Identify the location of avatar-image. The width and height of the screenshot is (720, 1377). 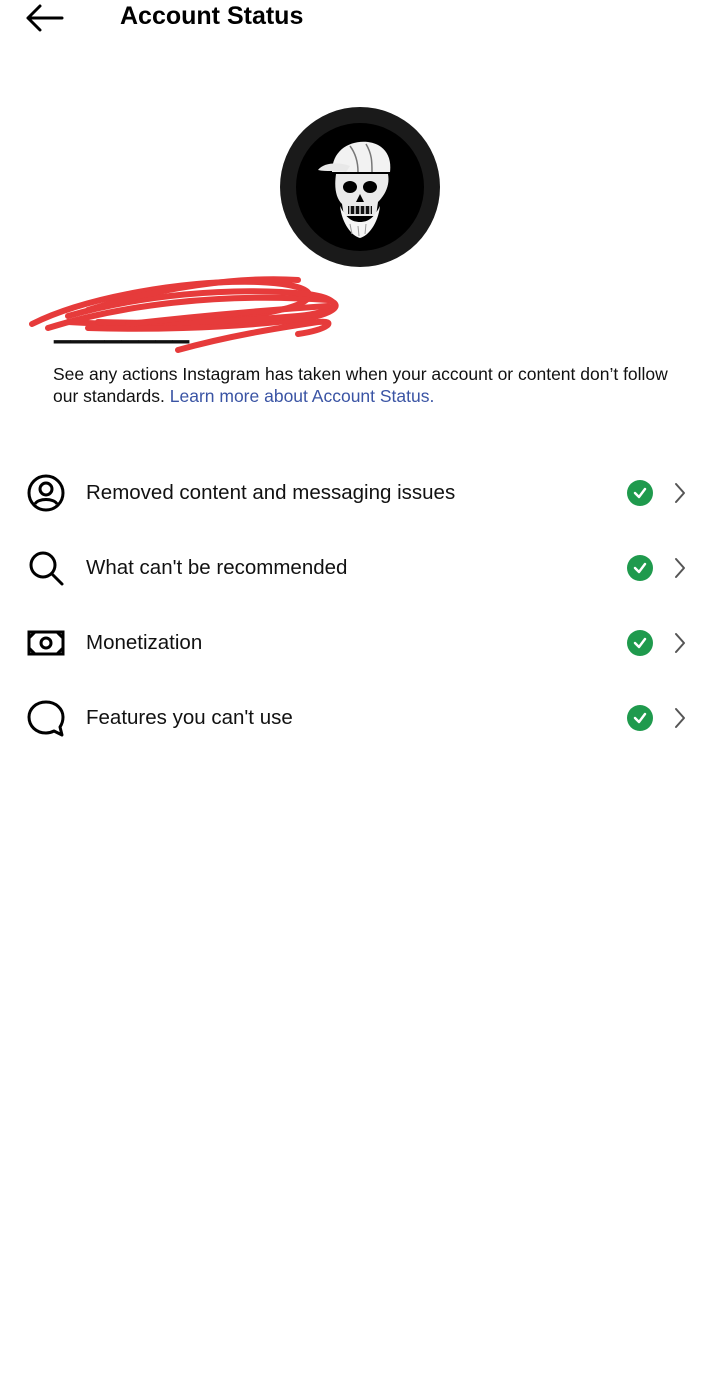
(360, 187).